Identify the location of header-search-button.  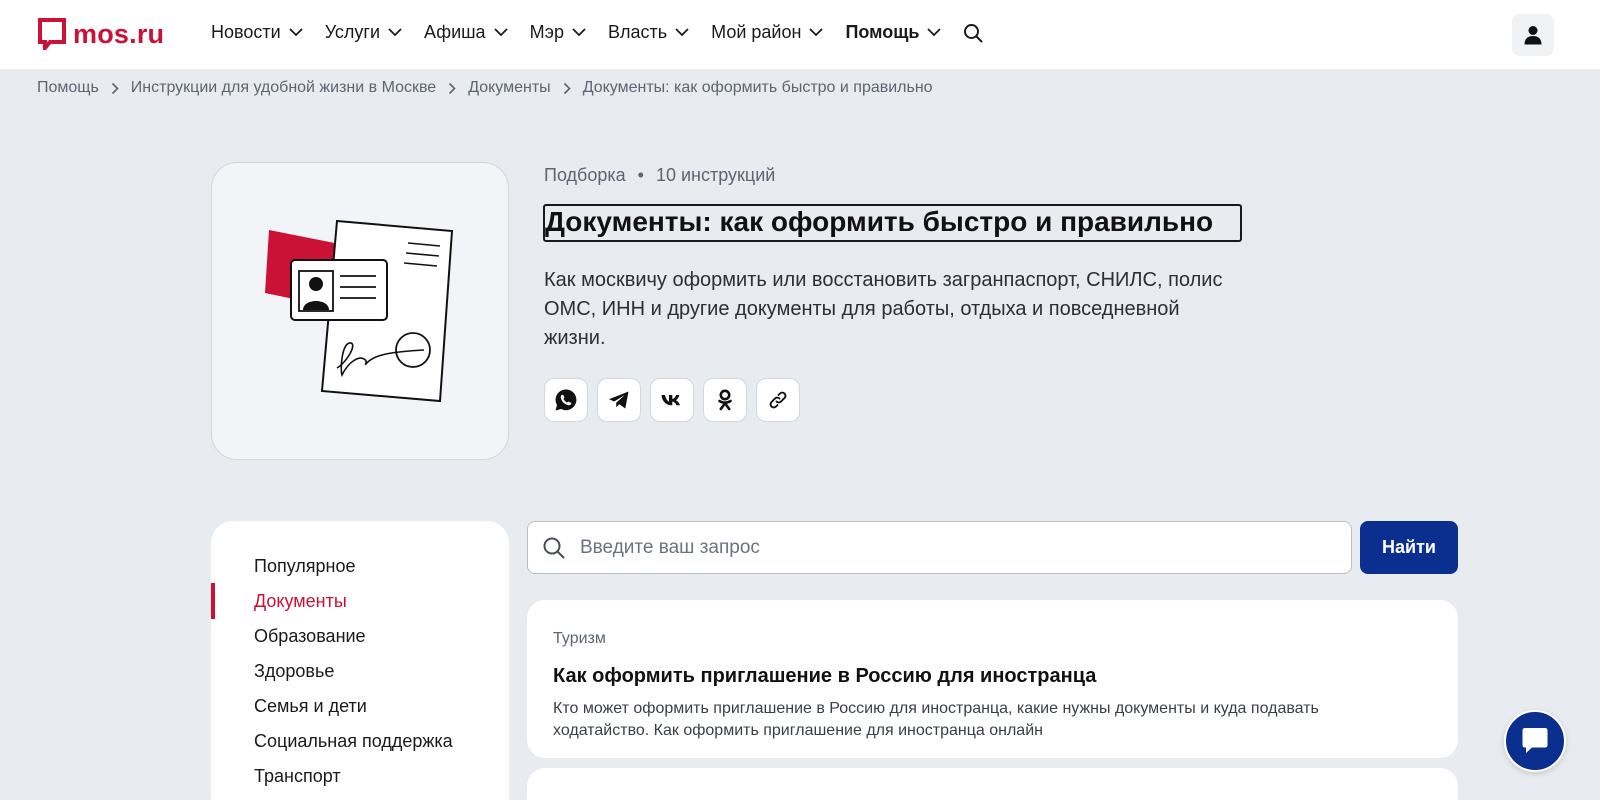
(973, 33).